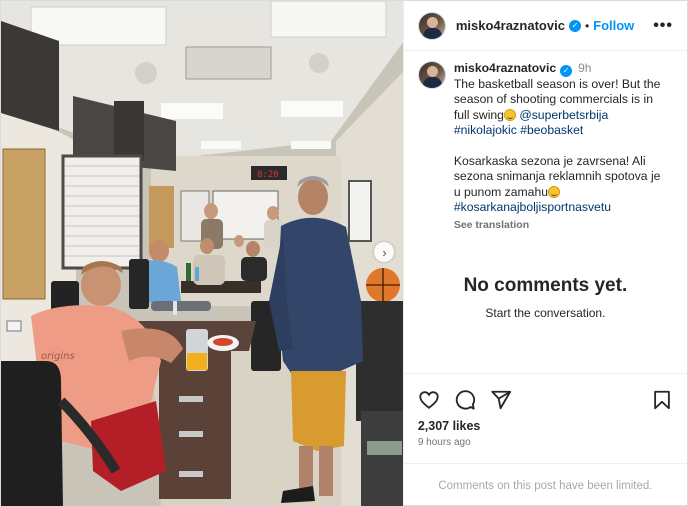 The height and width of the screenshot is (506, 688). Describe the element at coordinates (518, 130) in the screenshot. I see `hashtags-line-1: #nikolajokic #beobasket` at that location.